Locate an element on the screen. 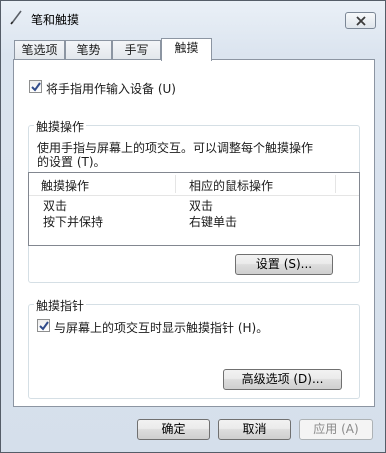  window-title: 笔和触摸 is located at coordinates (55, 20).